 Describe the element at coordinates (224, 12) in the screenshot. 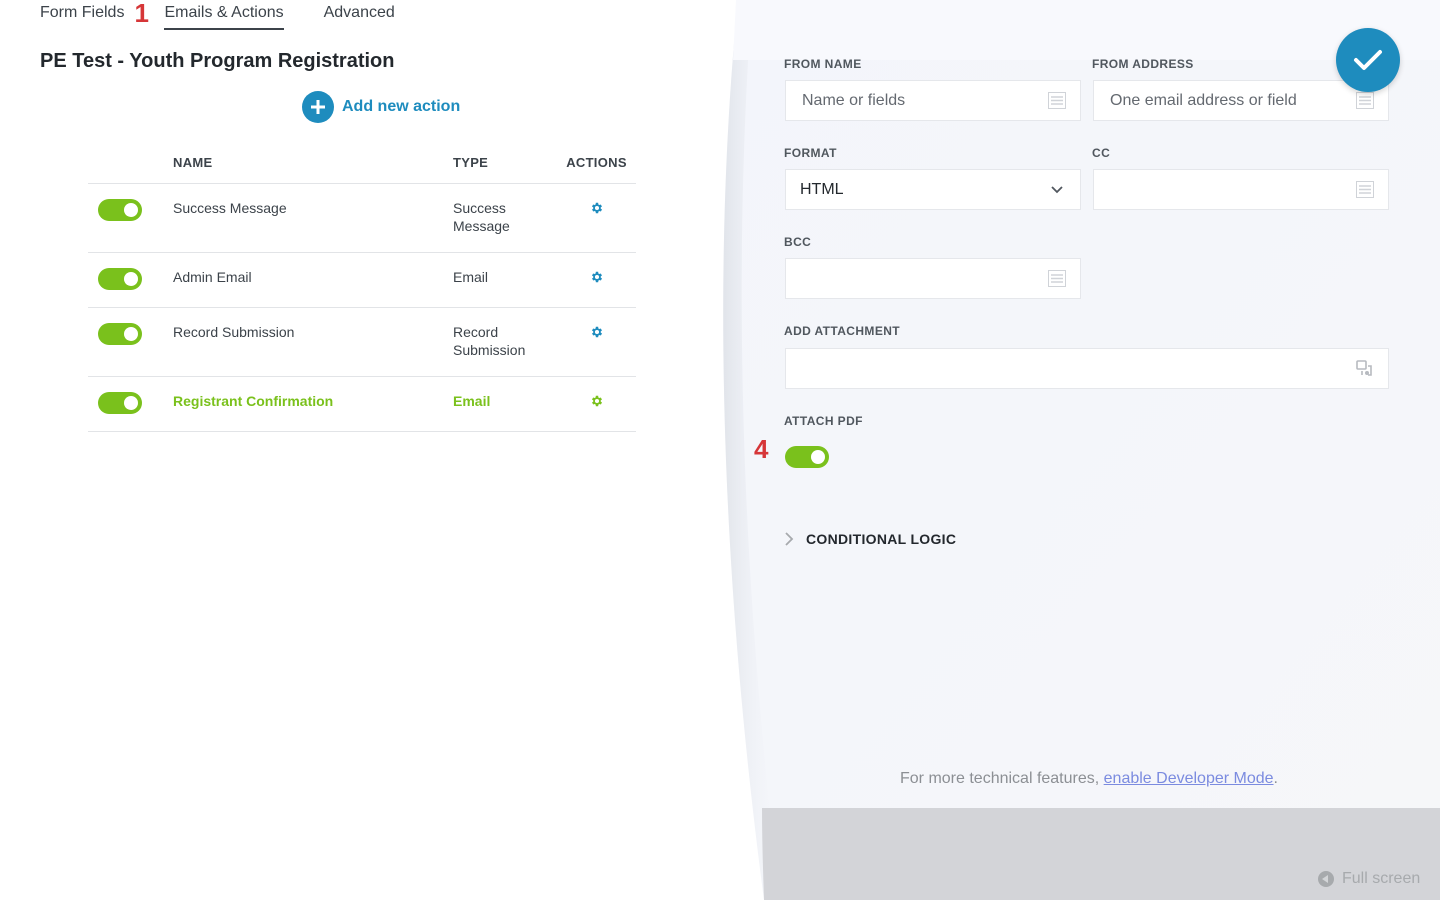

I see `tab-emails-actions-label: Emails & Actions` at that location.